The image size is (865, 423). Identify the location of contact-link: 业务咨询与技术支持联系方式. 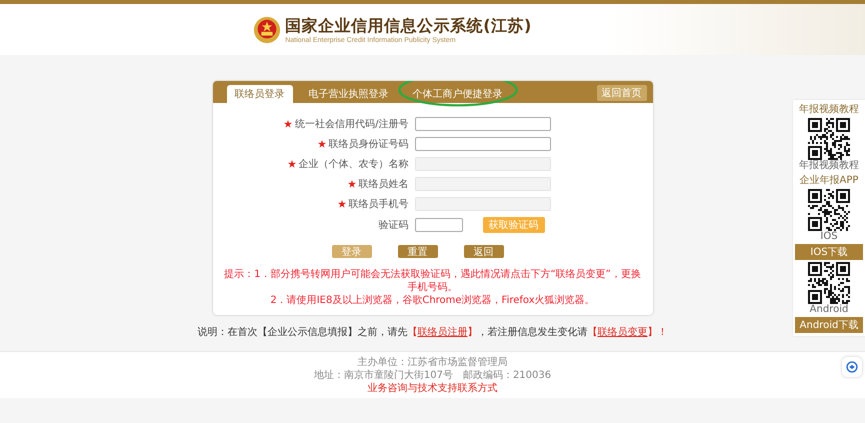
(433, 388).